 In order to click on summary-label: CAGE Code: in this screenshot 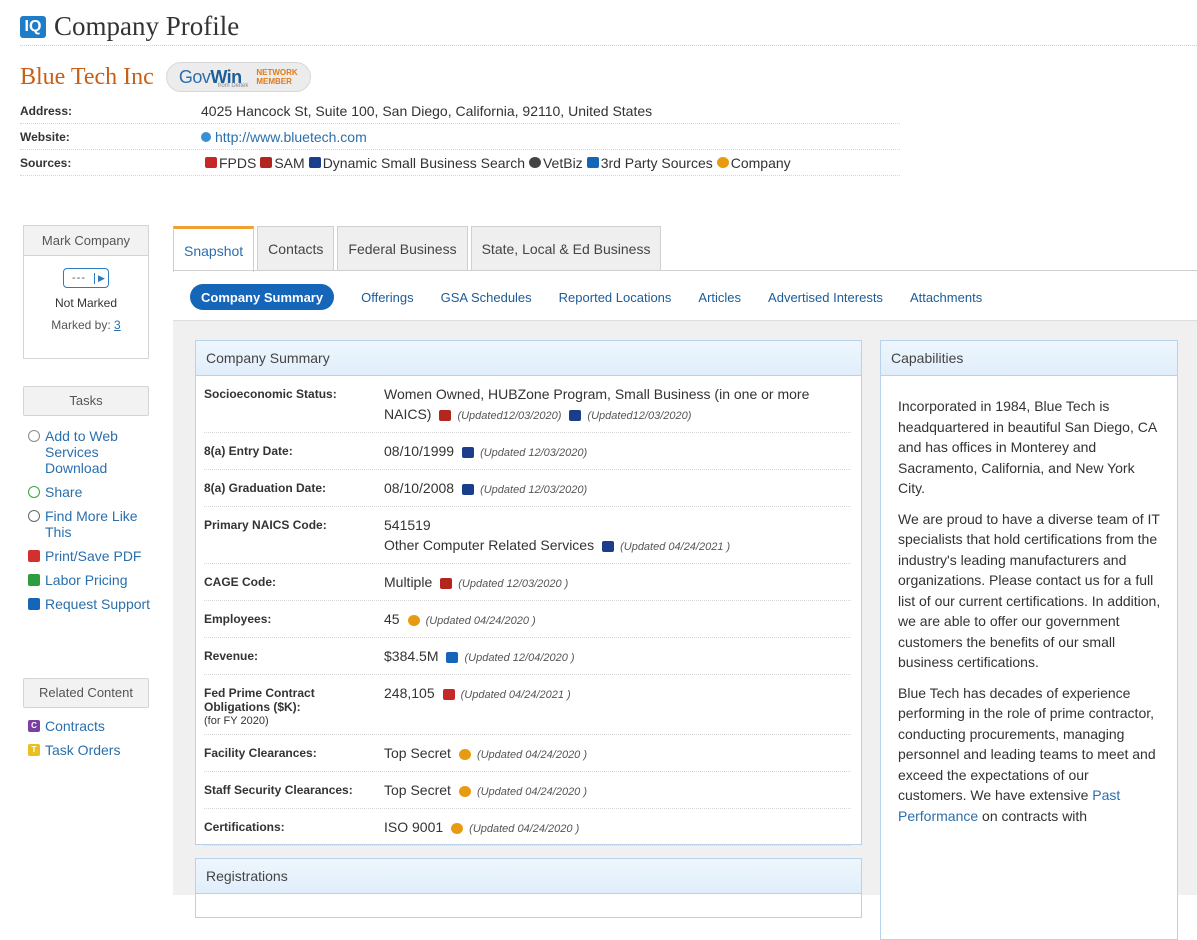, I will do `click(240, 582)`.